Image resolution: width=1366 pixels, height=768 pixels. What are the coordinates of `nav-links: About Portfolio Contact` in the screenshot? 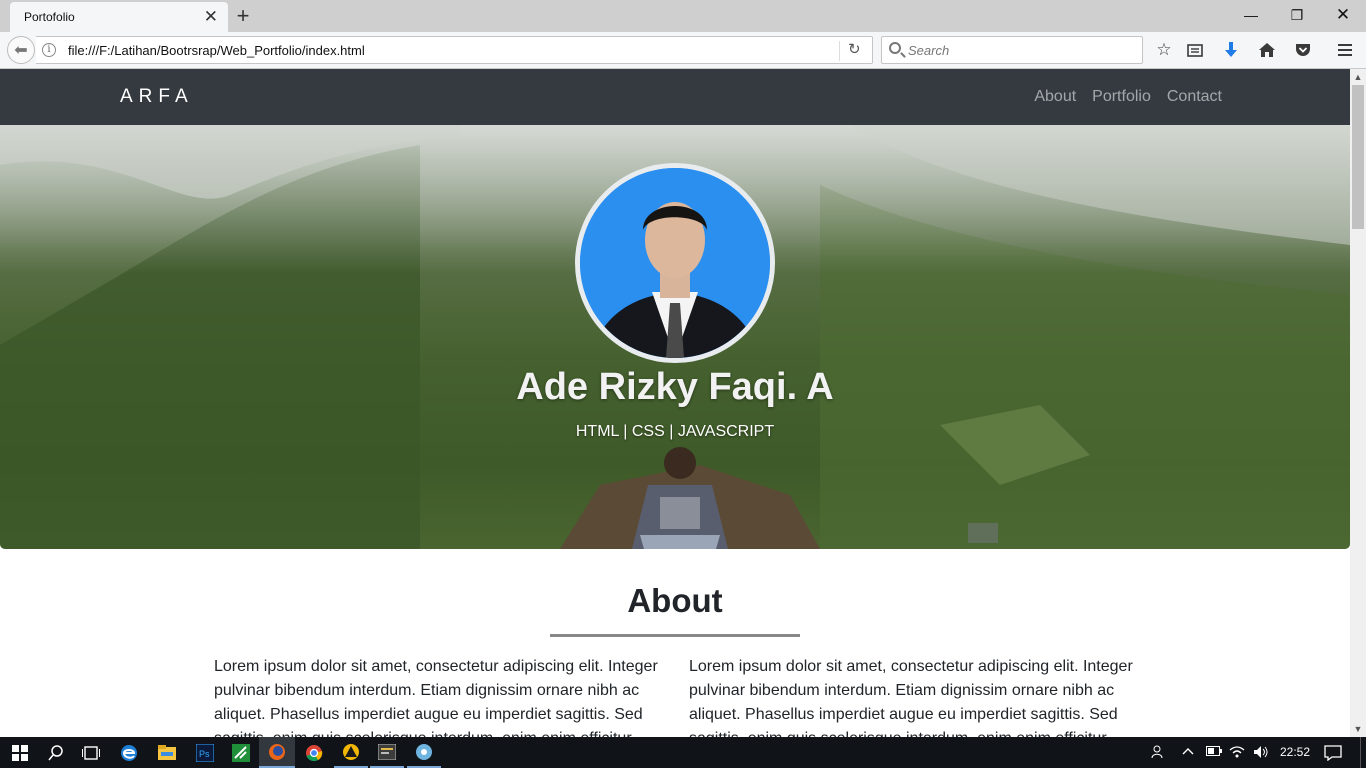 It's located at (1128, 97).